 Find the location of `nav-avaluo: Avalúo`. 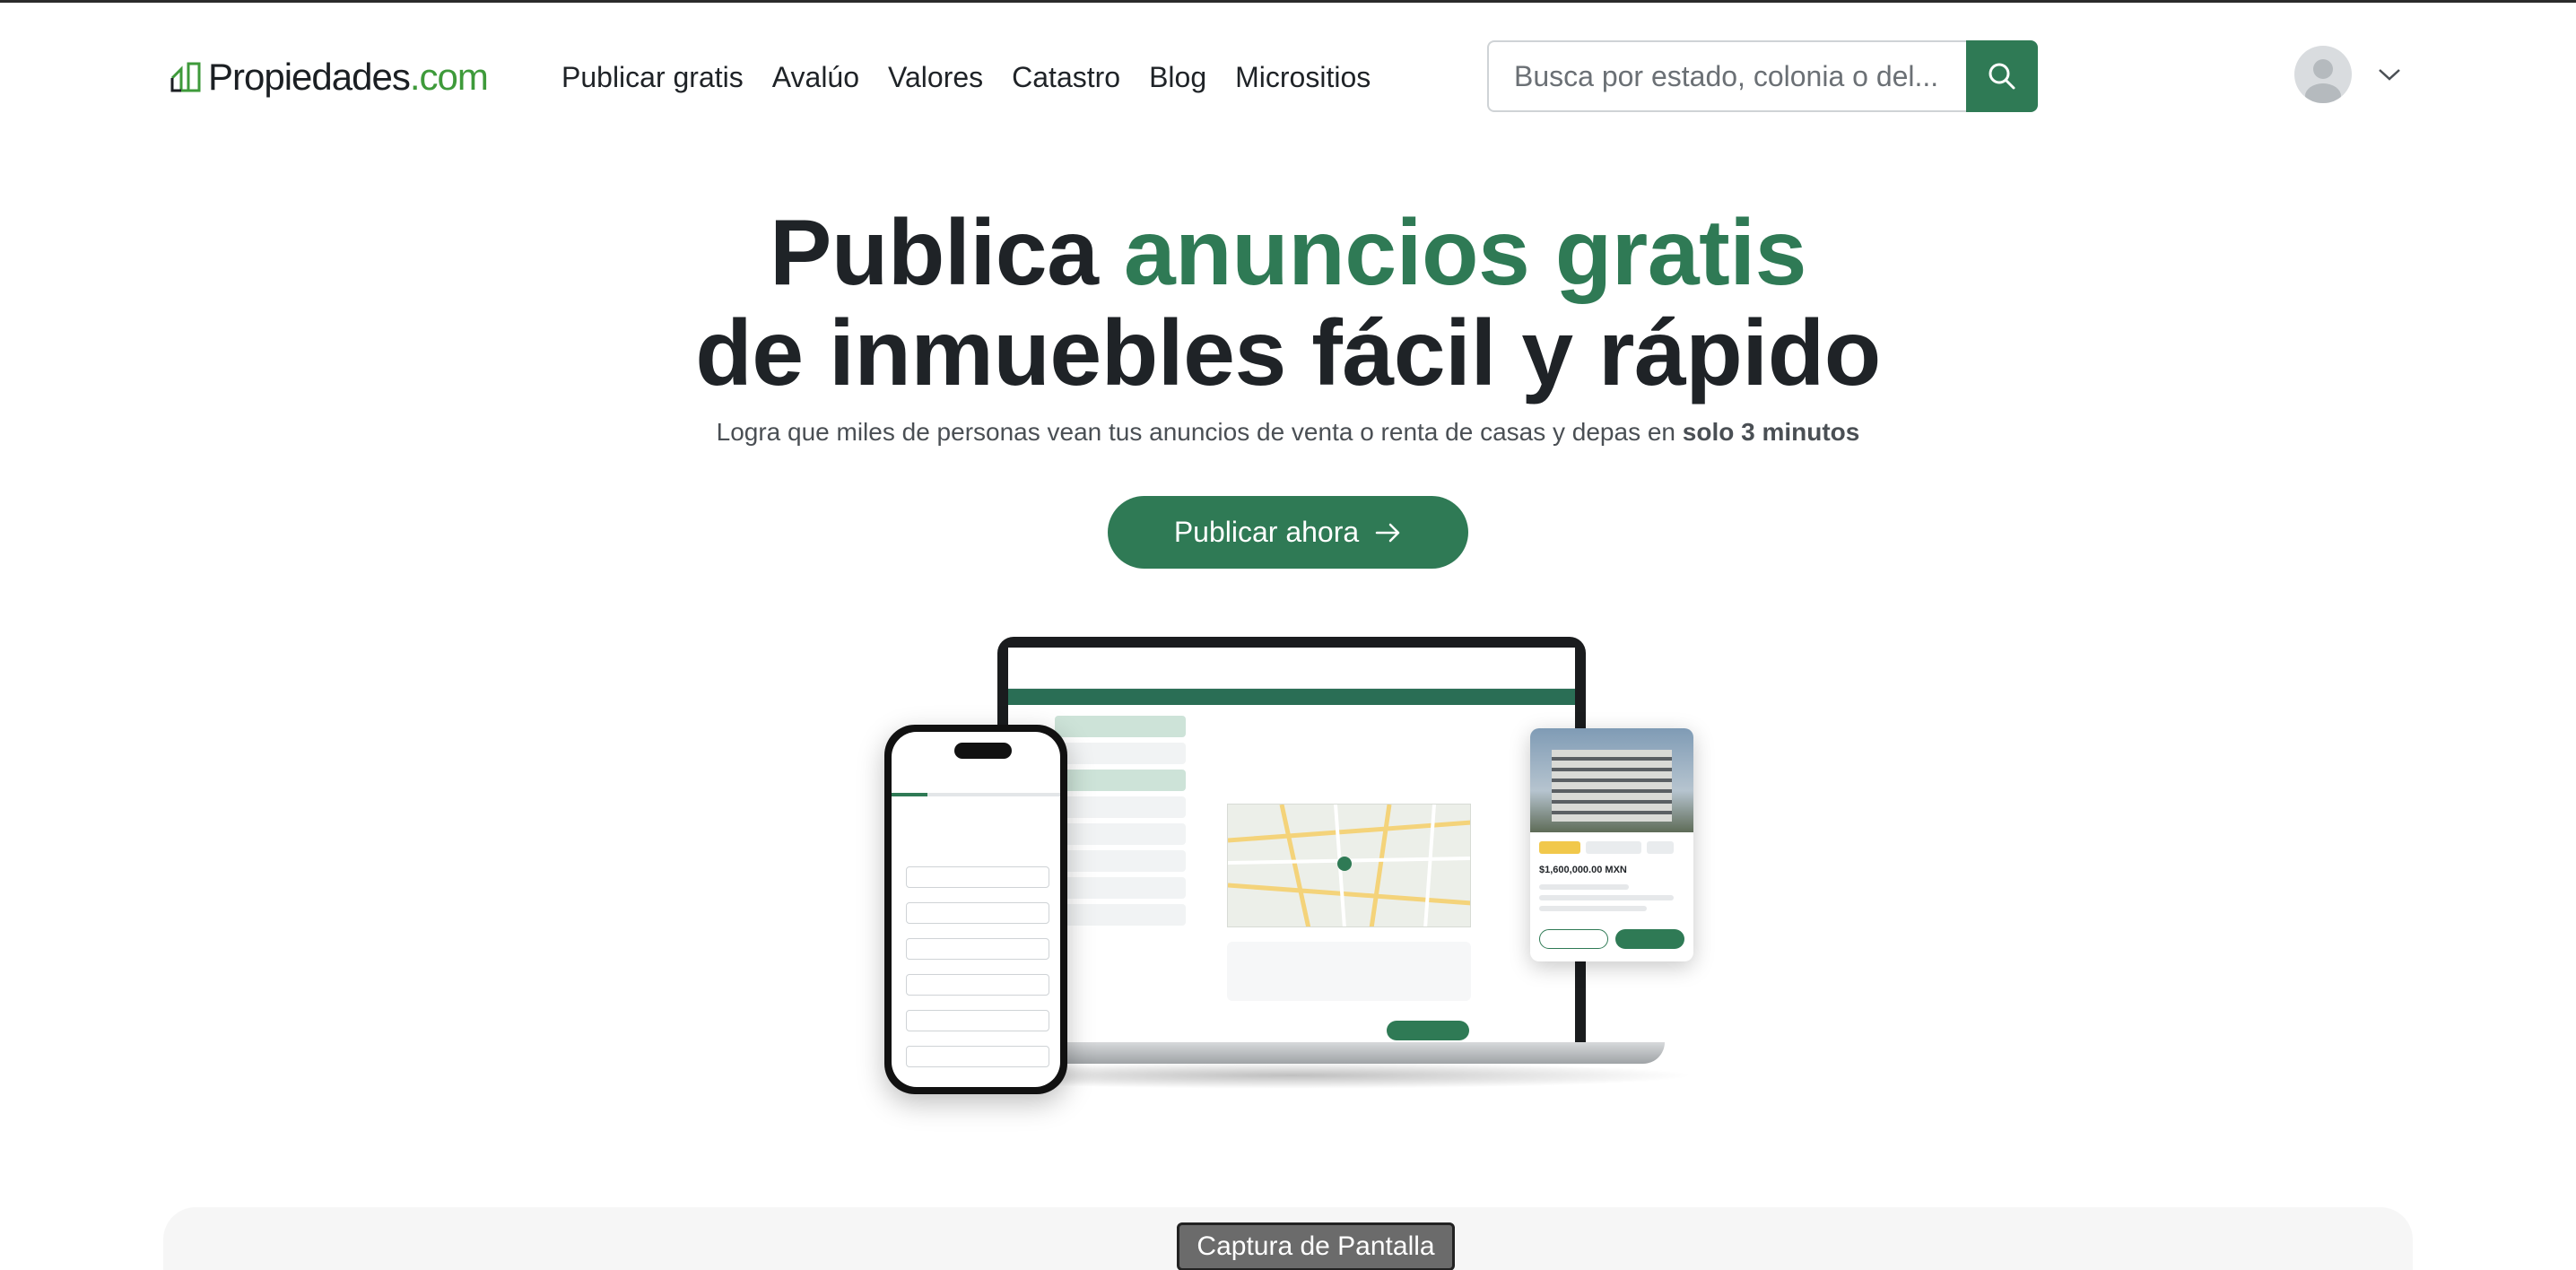

nav-avaluo: Avalúo is located at coordinates (815, 77).